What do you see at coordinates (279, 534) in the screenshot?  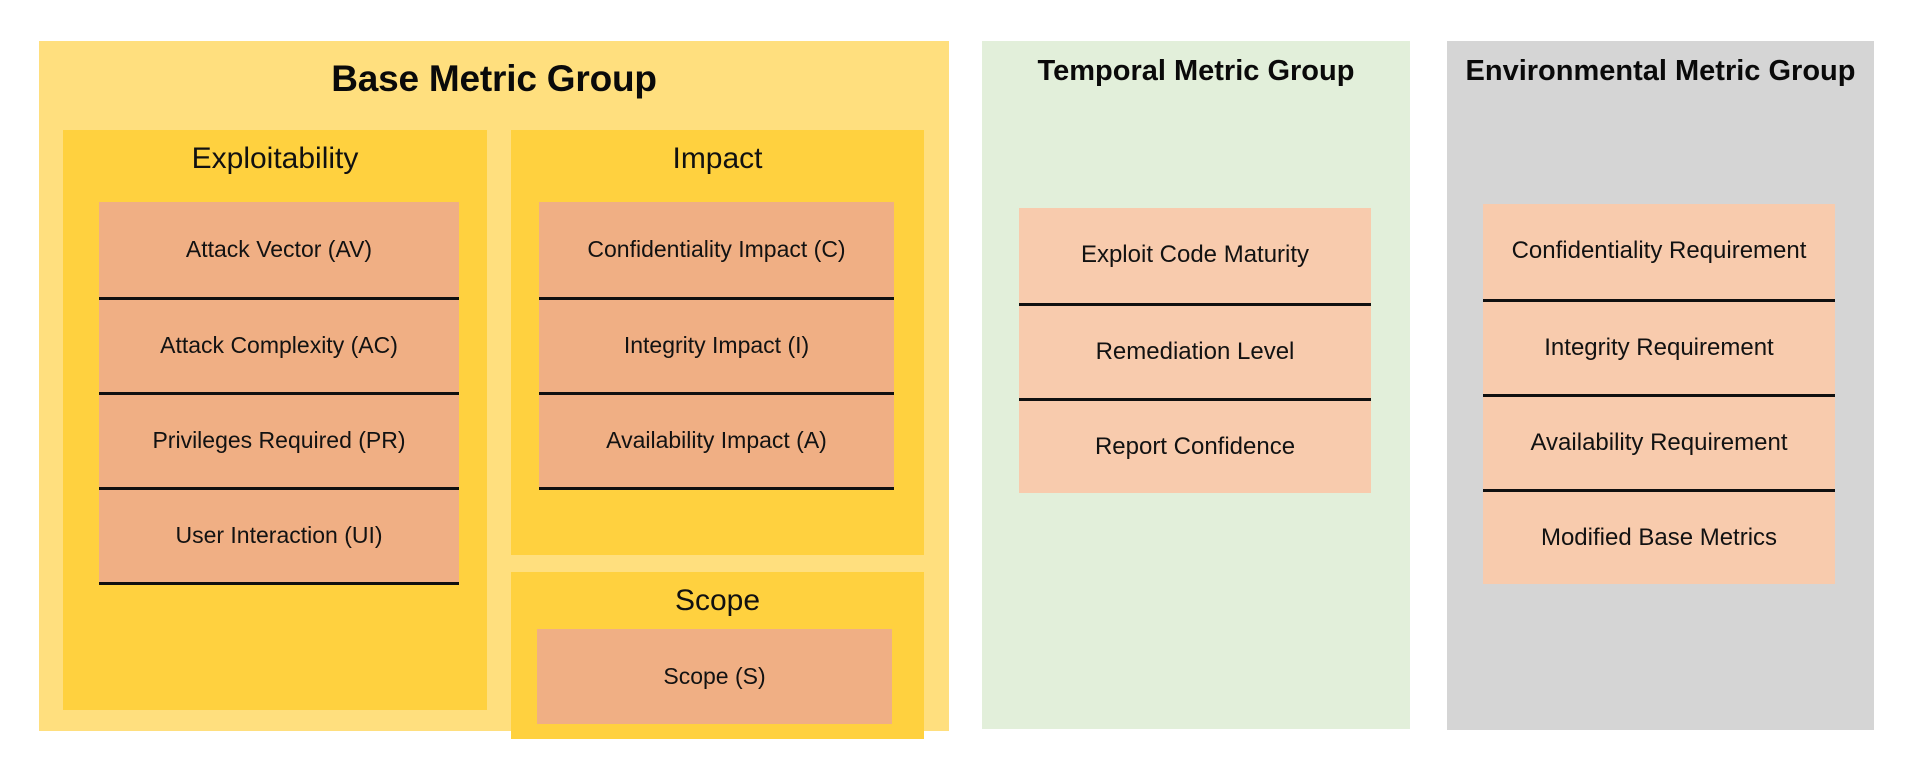 I see `metric-item-user-interaction: User Interaction (UI)` at bounding box center [279, 534].